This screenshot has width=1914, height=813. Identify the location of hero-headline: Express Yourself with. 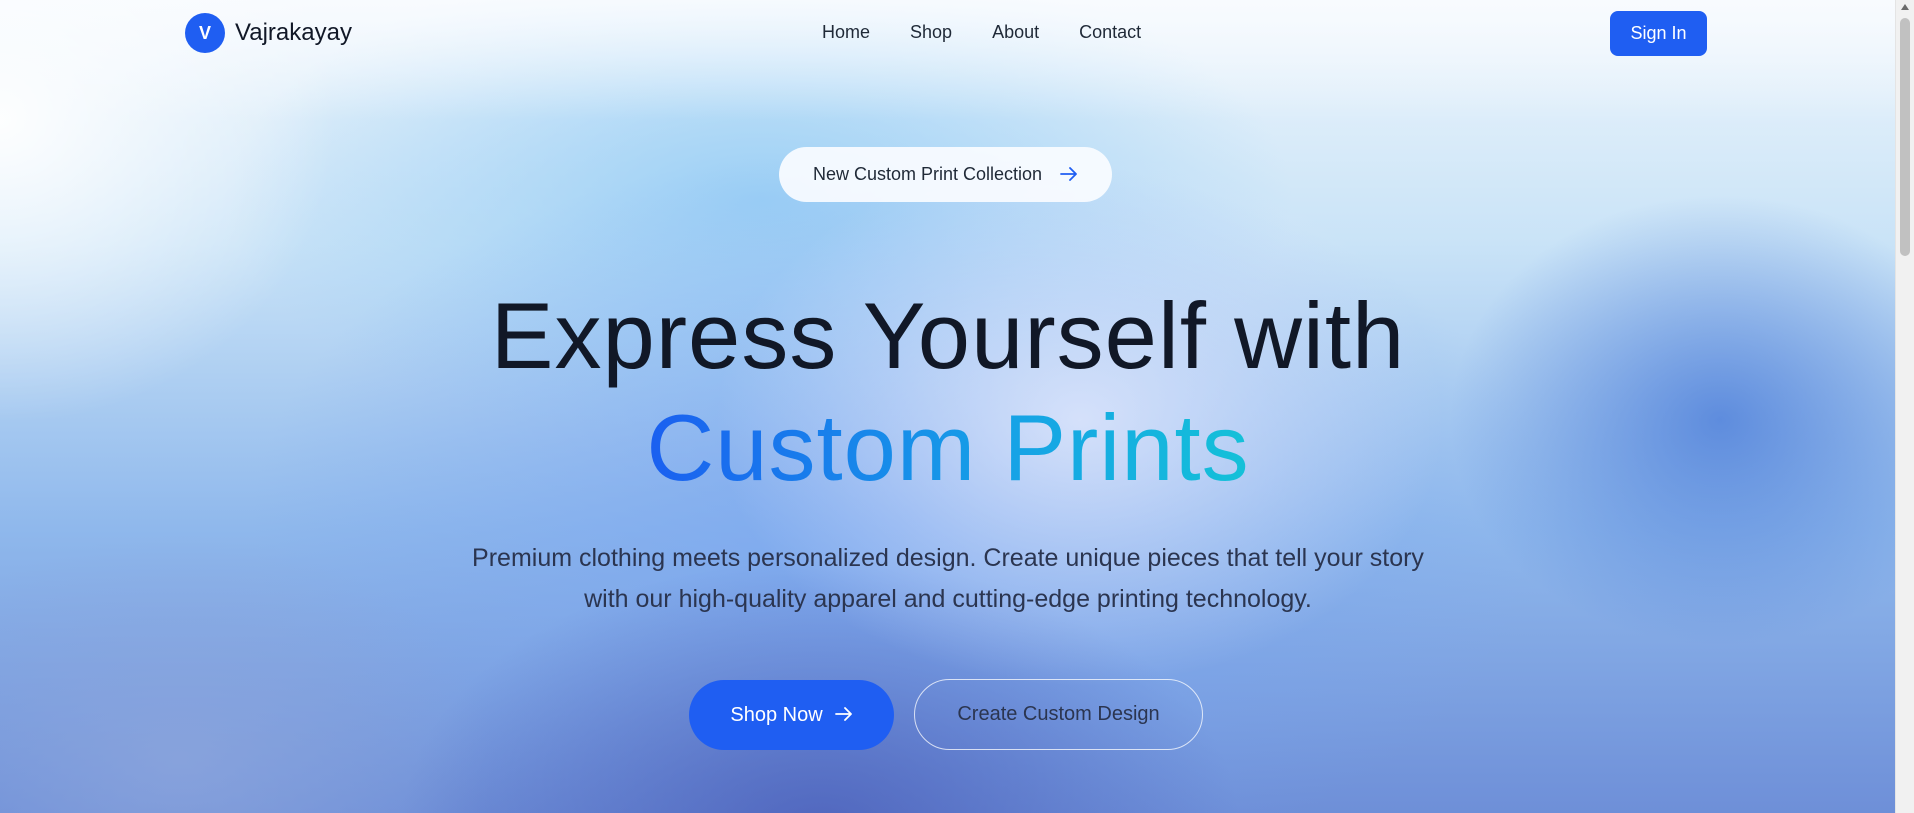
(948, 335).